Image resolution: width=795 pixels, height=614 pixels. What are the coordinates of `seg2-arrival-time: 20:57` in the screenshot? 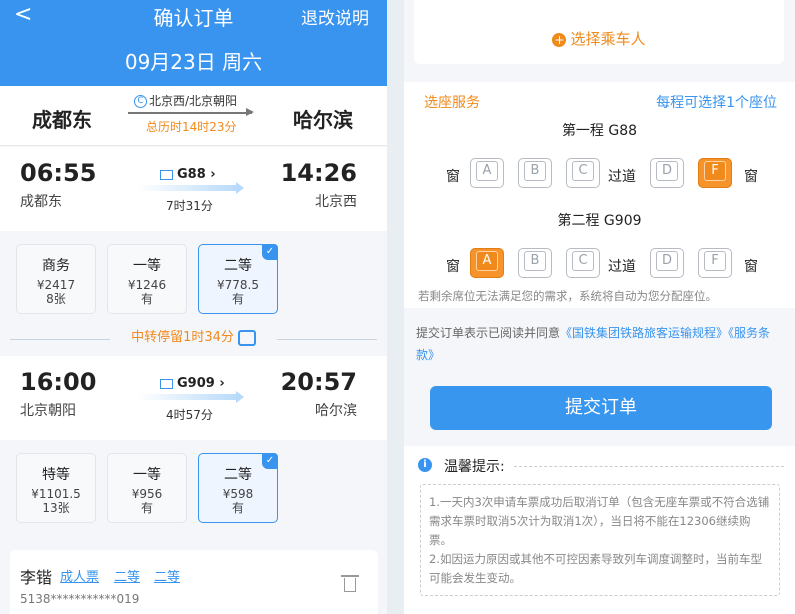 It's located at (318, 382).